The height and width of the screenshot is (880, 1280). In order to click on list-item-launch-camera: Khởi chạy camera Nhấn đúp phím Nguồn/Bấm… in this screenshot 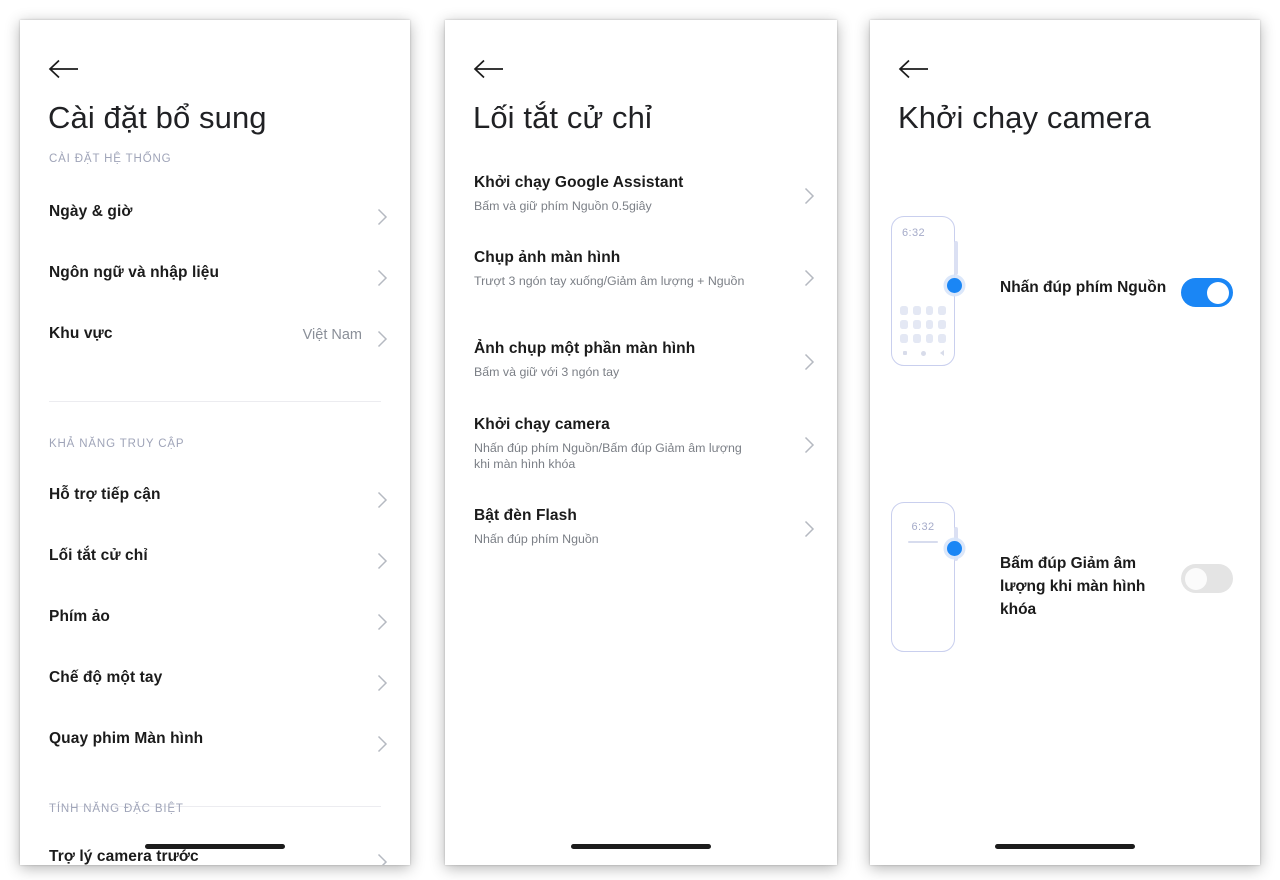, I will do `click(641, 446)`.